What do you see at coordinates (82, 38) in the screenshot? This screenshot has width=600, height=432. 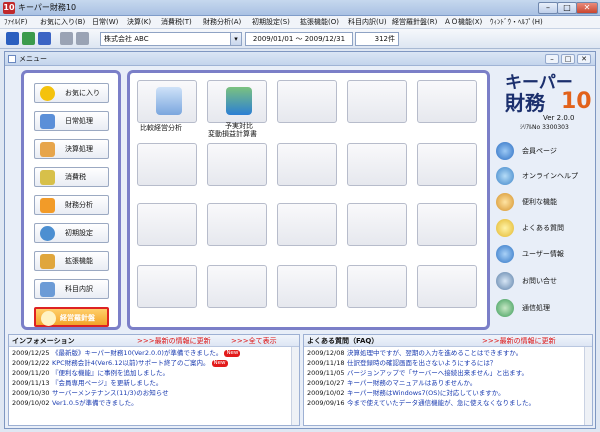 I see `pin-icon` at bounding box center [82, 38].